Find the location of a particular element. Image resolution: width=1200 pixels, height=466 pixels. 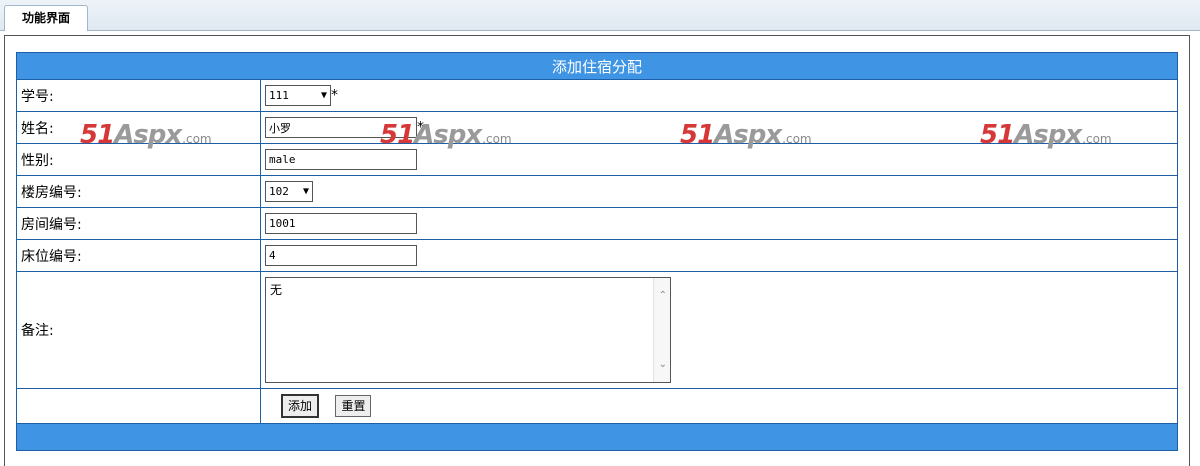

textarea-scrollbar: ⌃ ⌄ is located at coordinates (661, 330).